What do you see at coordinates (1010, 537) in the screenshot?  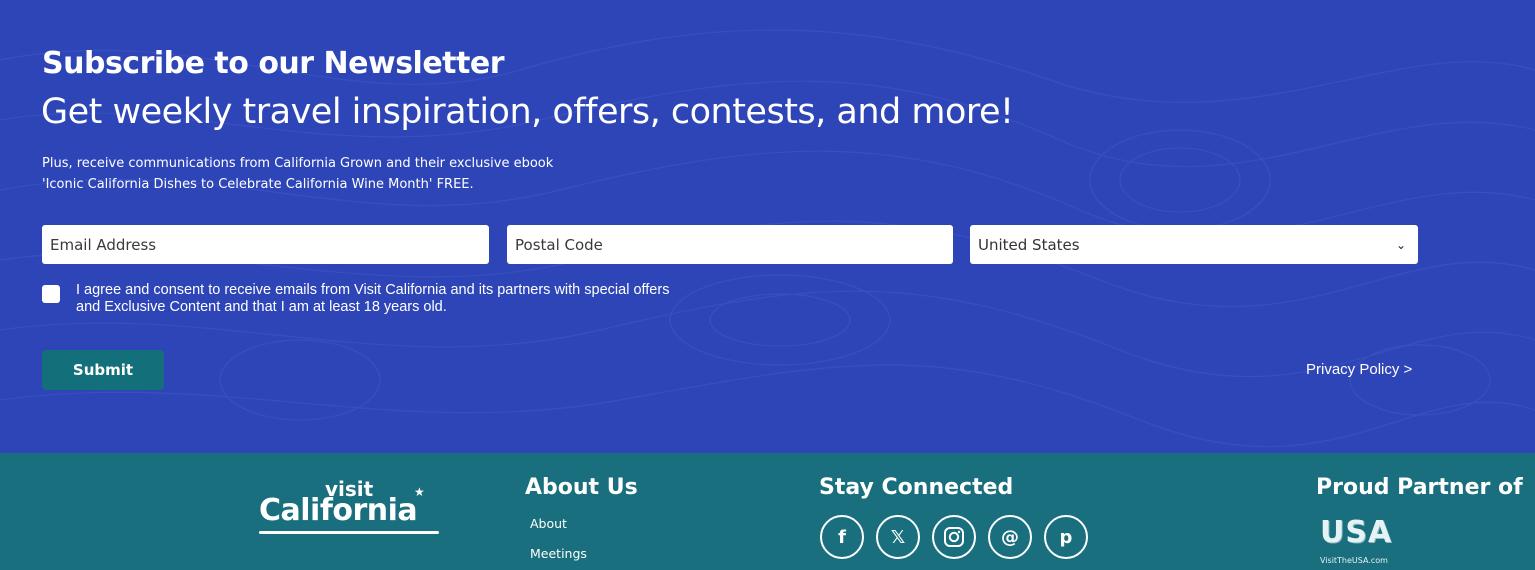 I see `threads-icon: @` at bounding box center [1010, 537].